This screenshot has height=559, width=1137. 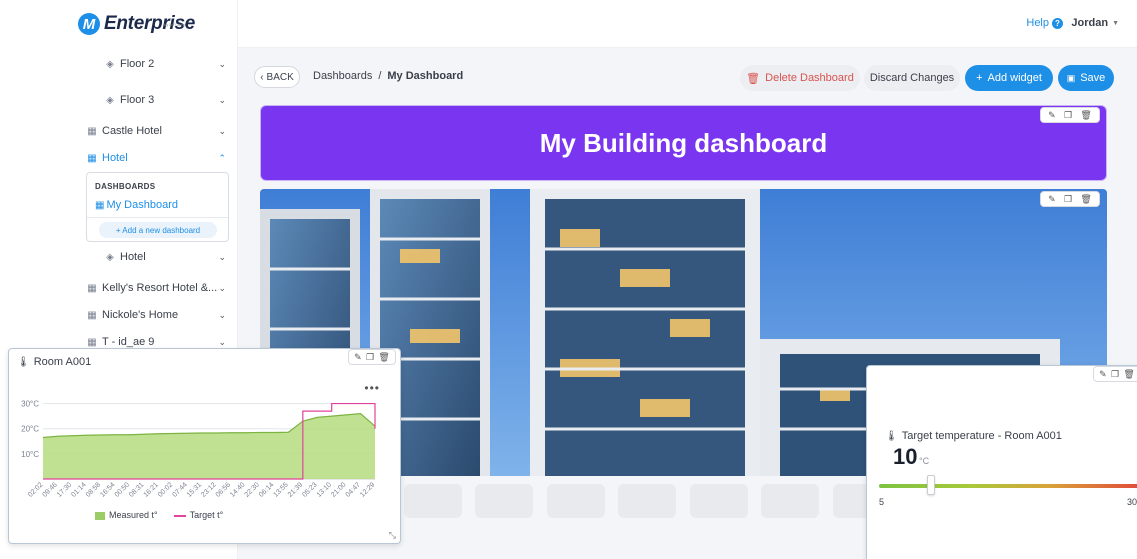 What do you see at coordinates (128, 342) in the screenshot?
I see `sidebar-item-label: T - id_ae 9` at bounding box center [128, 342].